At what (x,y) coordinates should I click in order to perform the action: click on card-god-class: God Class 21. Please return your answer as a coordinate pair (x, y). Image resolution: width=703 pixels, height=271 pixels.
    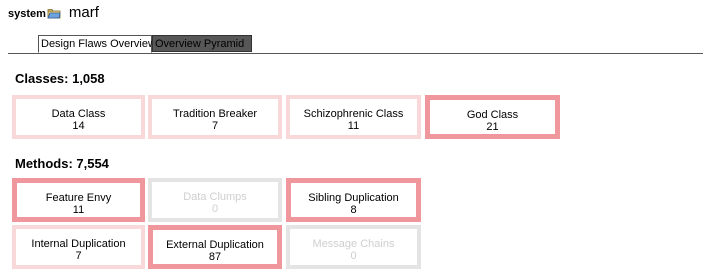
    Looking at the image, I should click on (492, 117).